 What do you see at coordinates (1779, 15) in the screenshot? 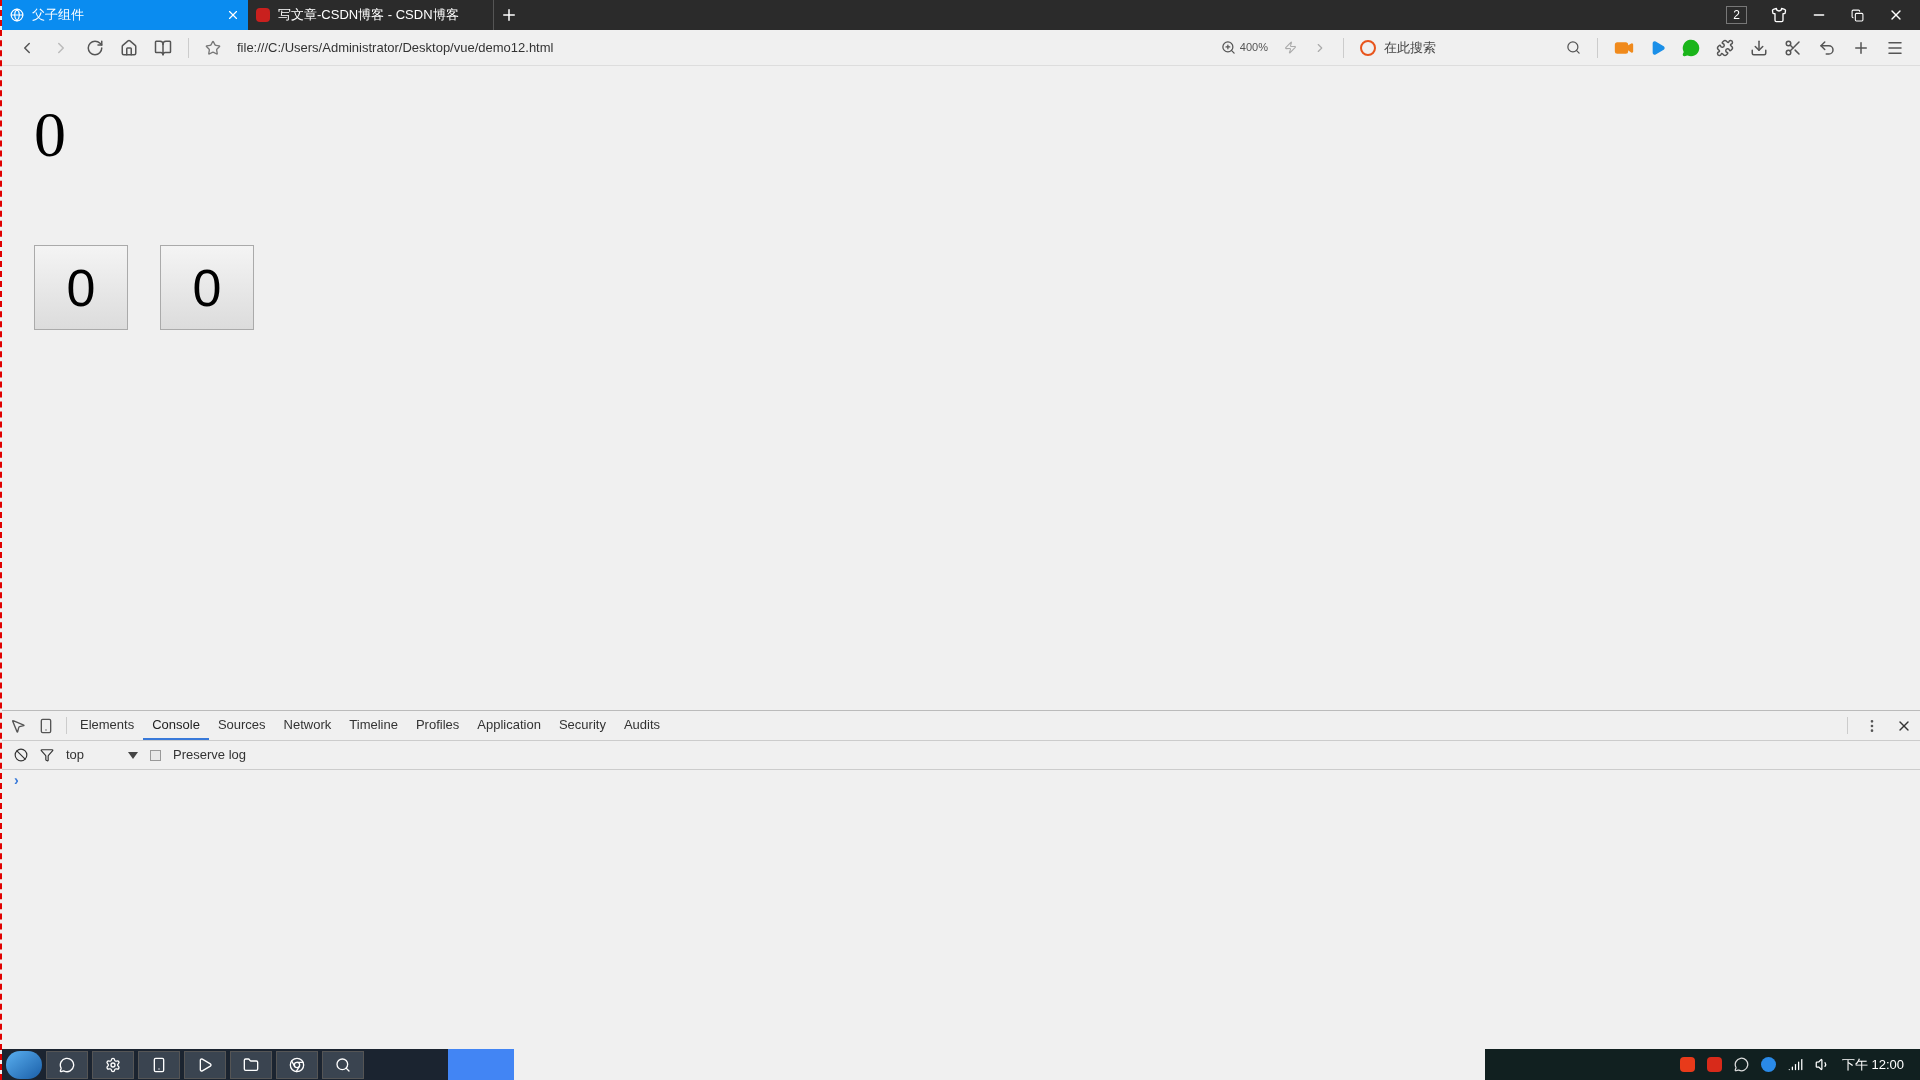
I see `shirt-icon` at bounding box center [1779, 15].